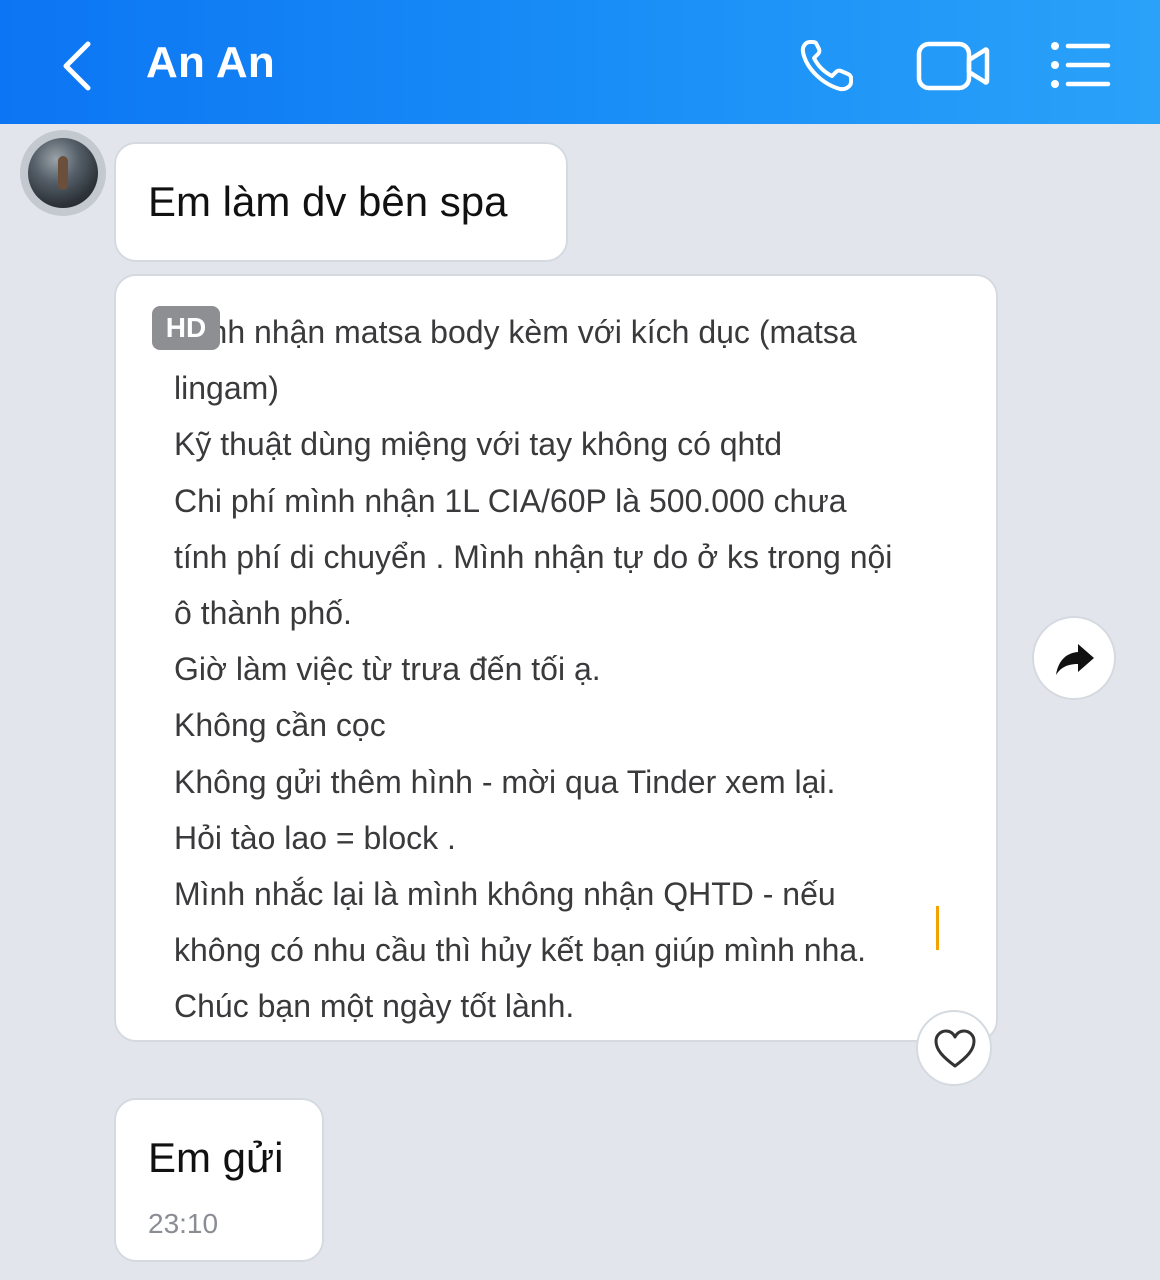 This screenshot has width=1160, height=1280. I want to click on chevron-left-icon, so click(77, 66).